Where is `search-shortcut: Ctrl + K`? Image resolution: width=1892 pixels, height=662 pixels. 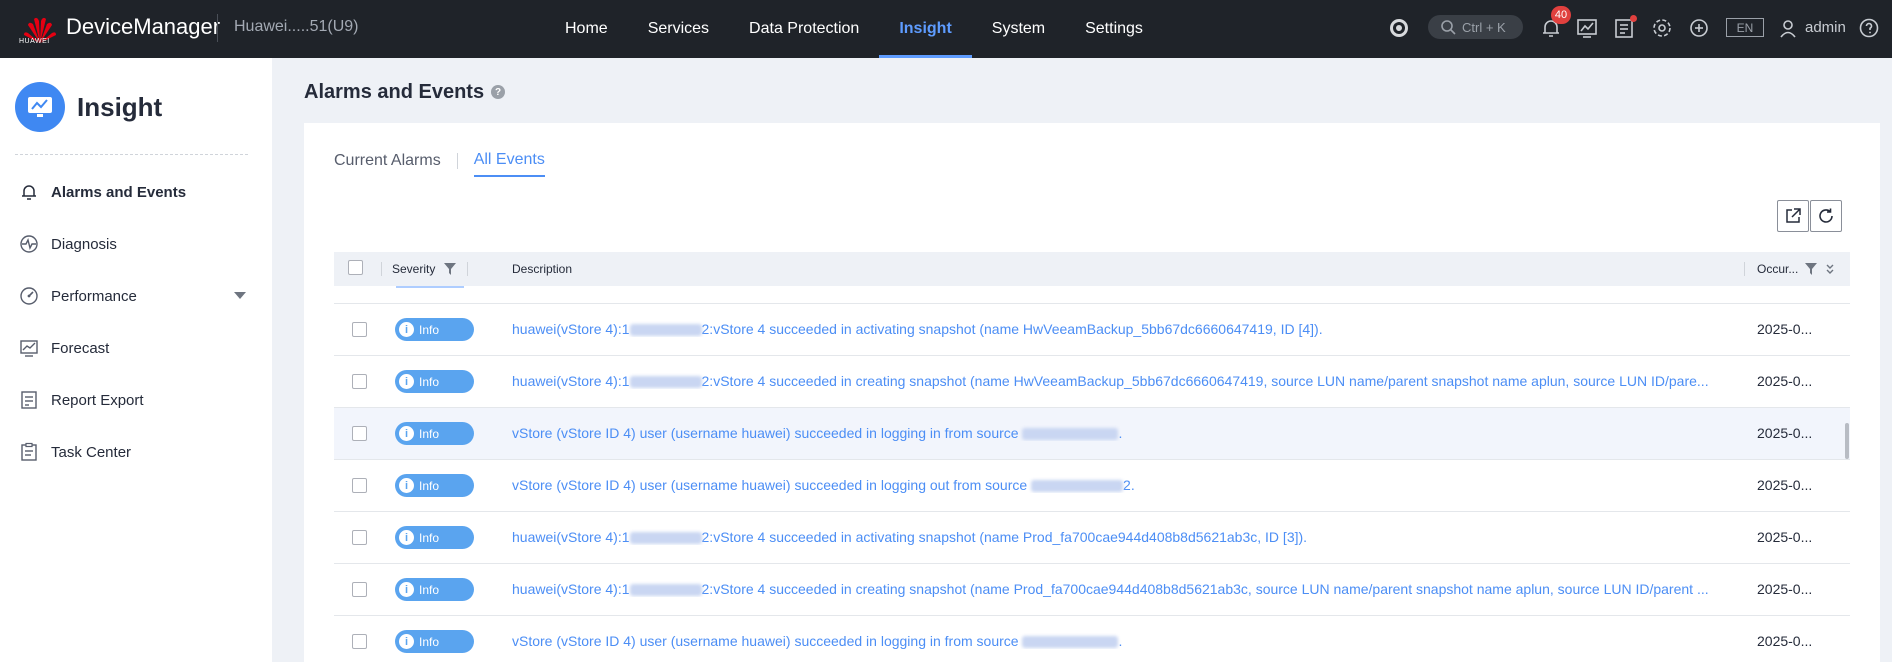
search-shortcut: Ctrl + K is located at coordinates (1484, 27).